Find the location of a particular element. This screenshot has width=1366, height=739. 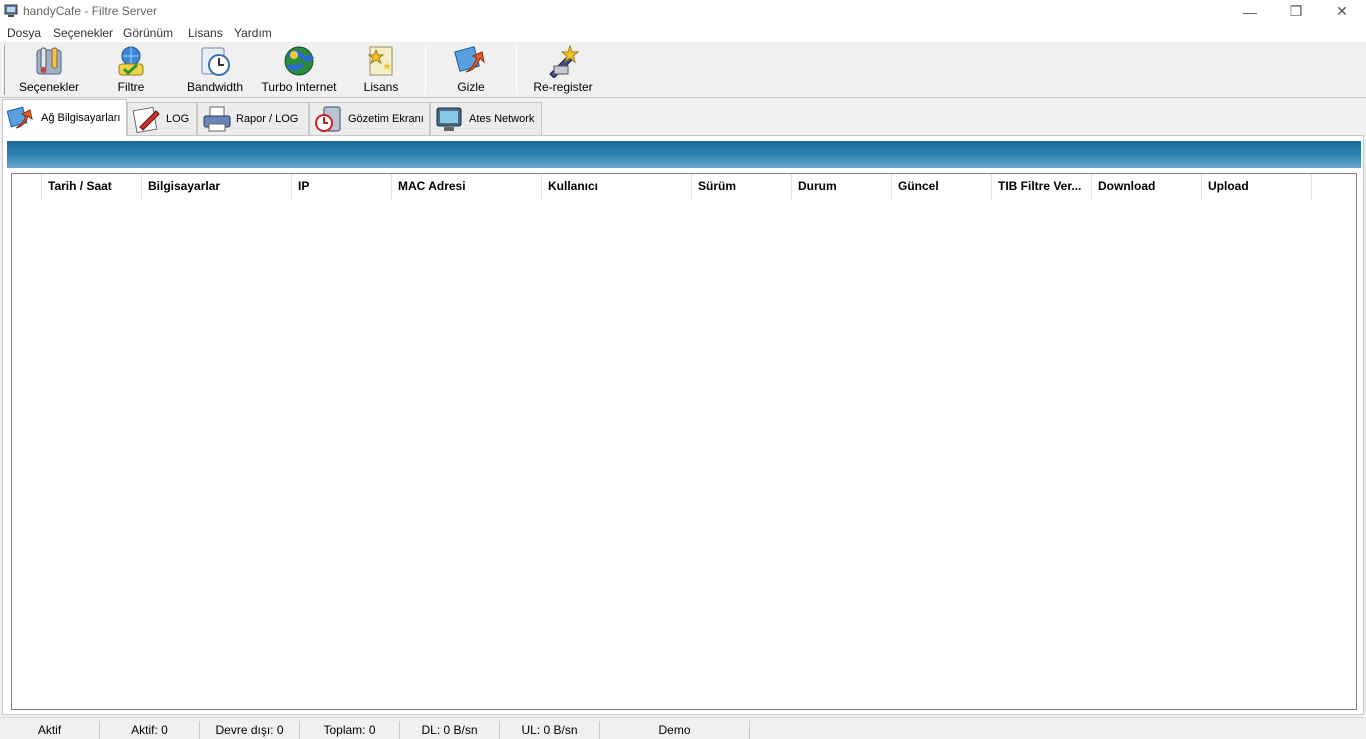

globe-icon is located at coordinates (299, 61).